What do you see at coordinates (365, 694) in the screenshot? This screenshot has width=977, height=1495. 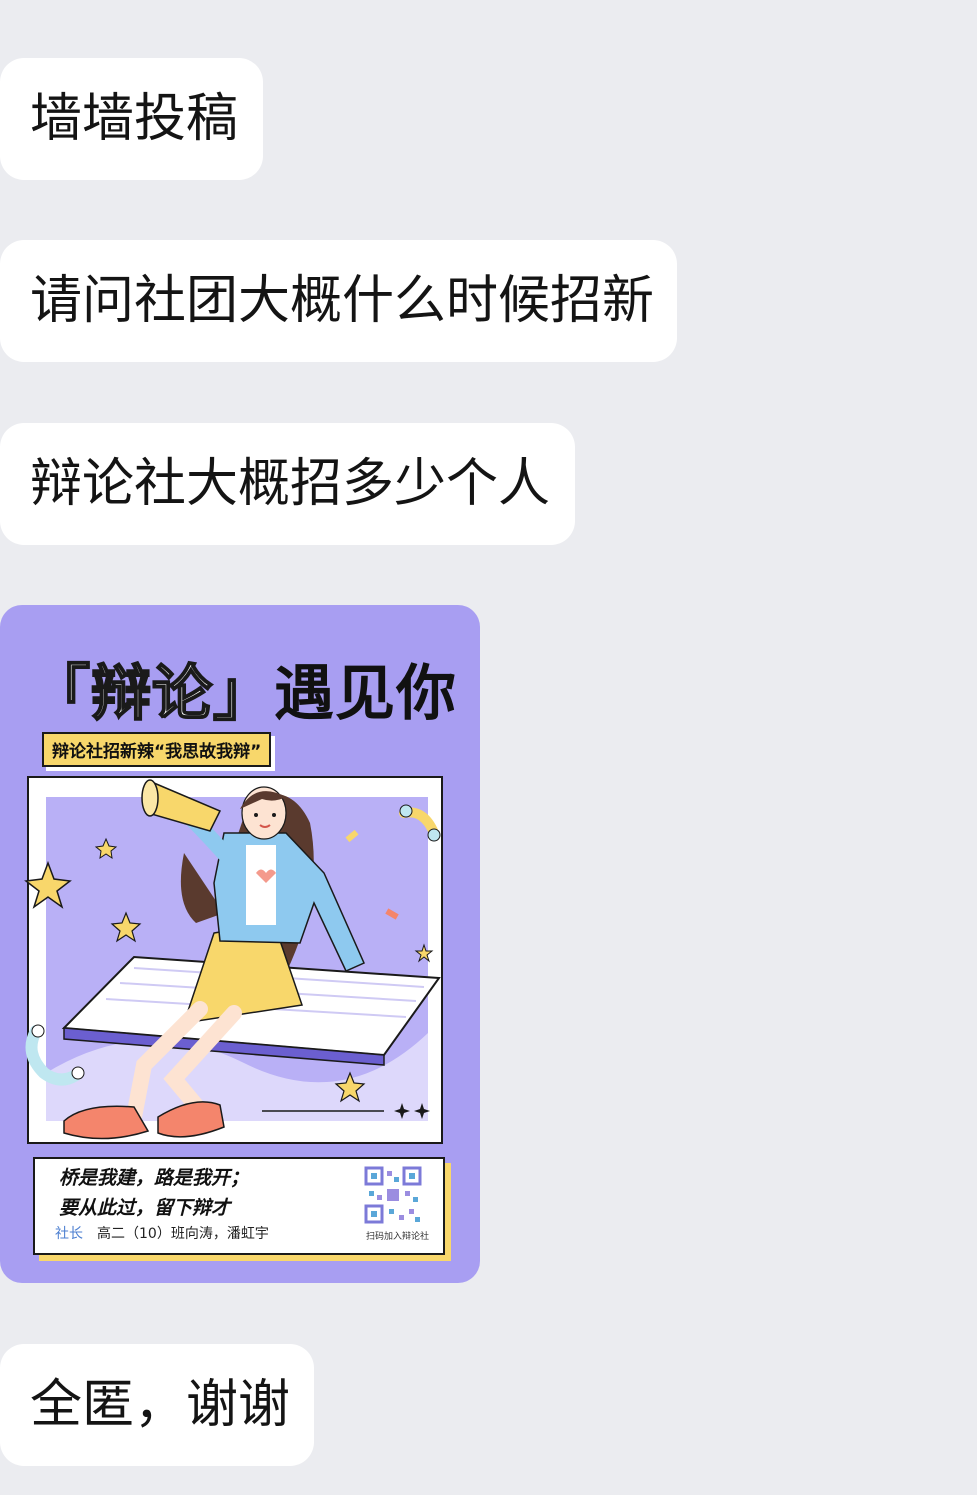 I see `poster-headline-rest: 遇见你` at bounding box center [365, 694].